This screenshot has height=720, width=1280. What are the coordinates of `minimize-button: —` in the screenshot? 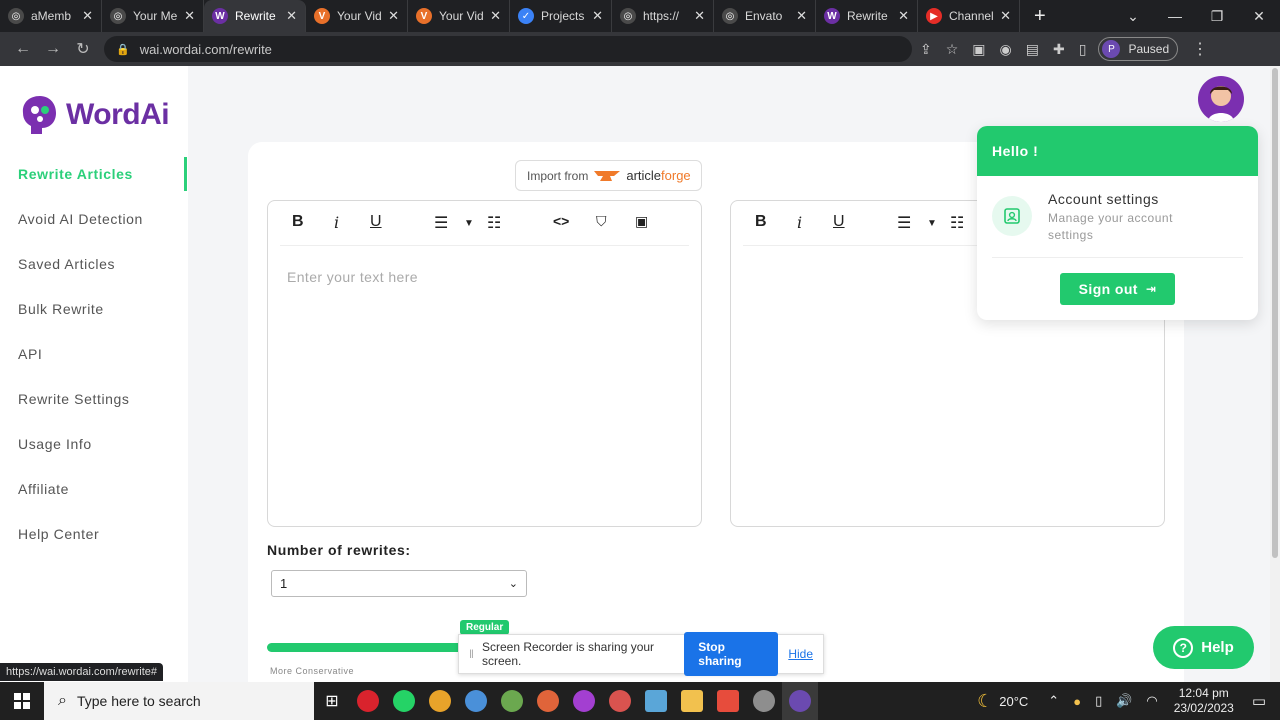 It's located at (1175, 16).